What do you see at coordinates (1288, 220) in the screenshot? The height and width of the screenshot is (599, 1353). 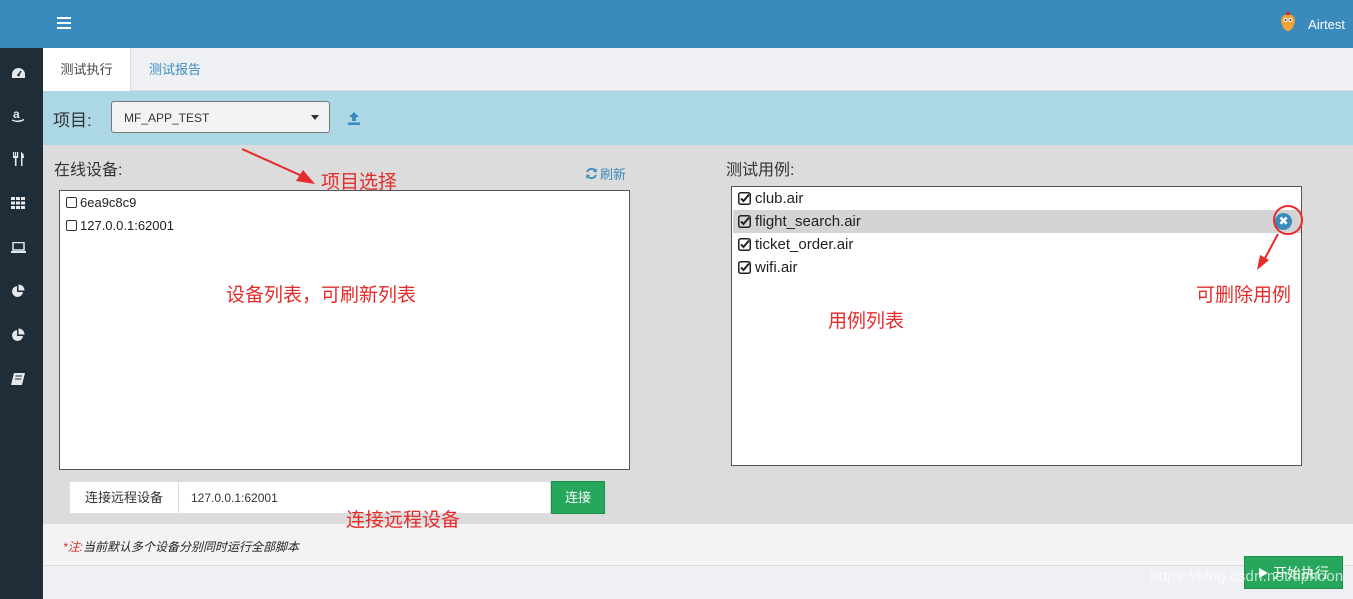 I see `annotation-circle` at bounding box center [1288, 220].